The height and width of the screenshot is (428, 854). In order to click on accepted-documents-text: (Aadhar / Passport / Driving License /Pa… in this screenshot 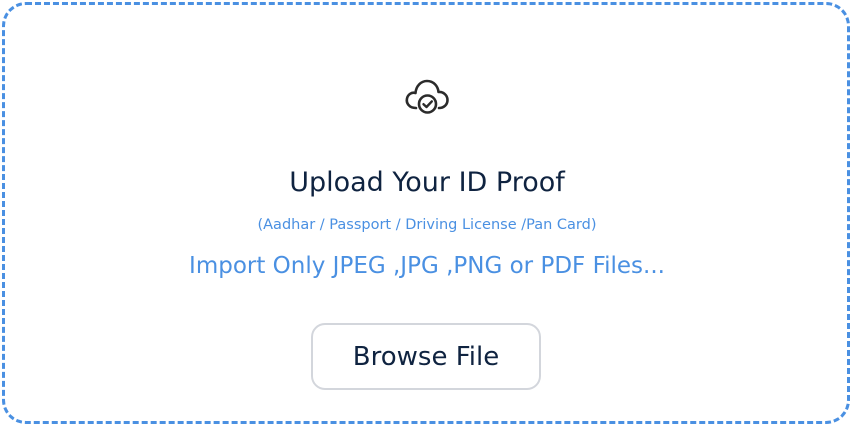, I will do `click(427, 225)`.